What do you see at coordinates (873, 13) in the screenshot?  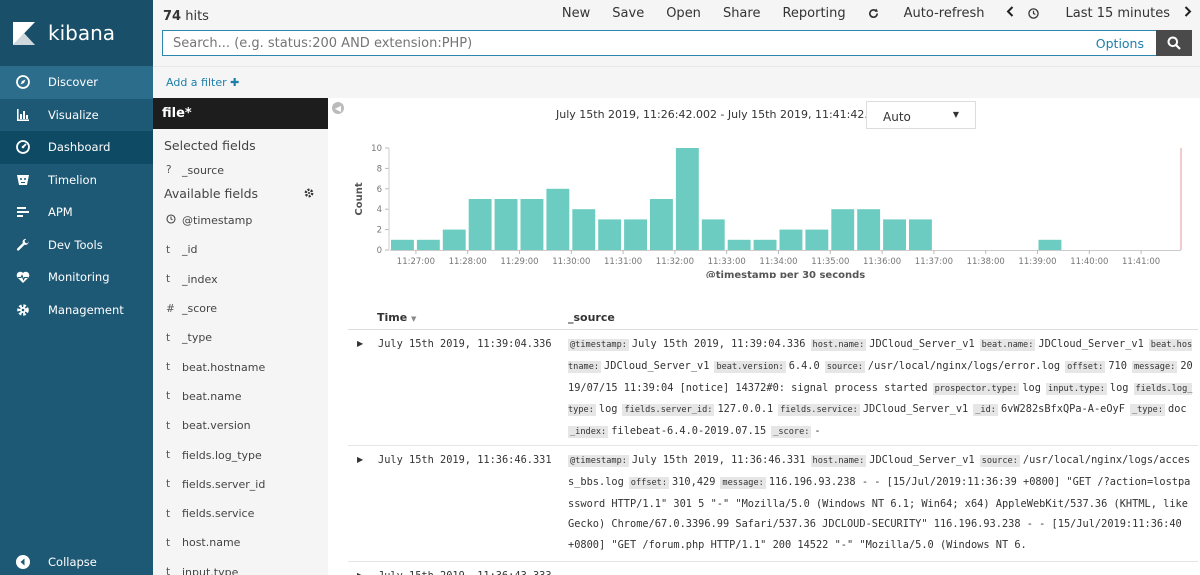 I see `refresh-icon` at bounding box center [873, 13].